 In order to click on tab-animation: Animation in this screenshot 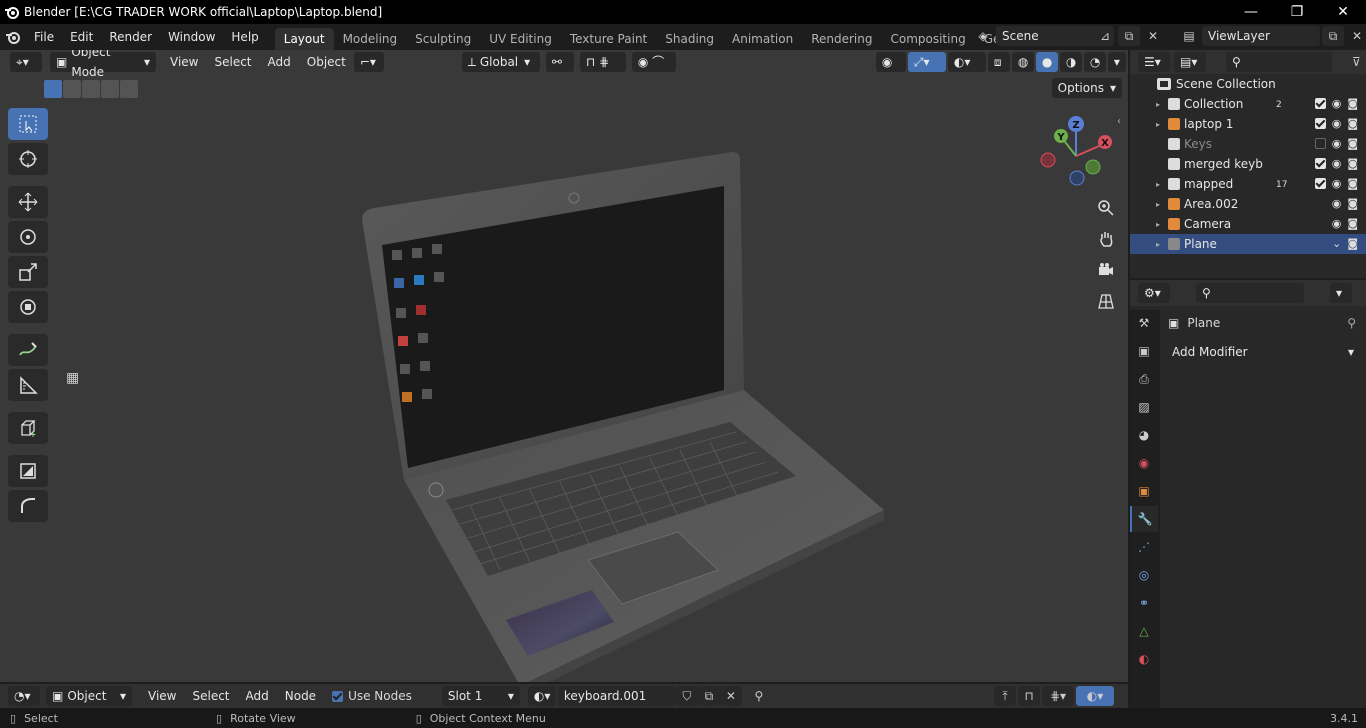, I will do `click(762, 39)`.